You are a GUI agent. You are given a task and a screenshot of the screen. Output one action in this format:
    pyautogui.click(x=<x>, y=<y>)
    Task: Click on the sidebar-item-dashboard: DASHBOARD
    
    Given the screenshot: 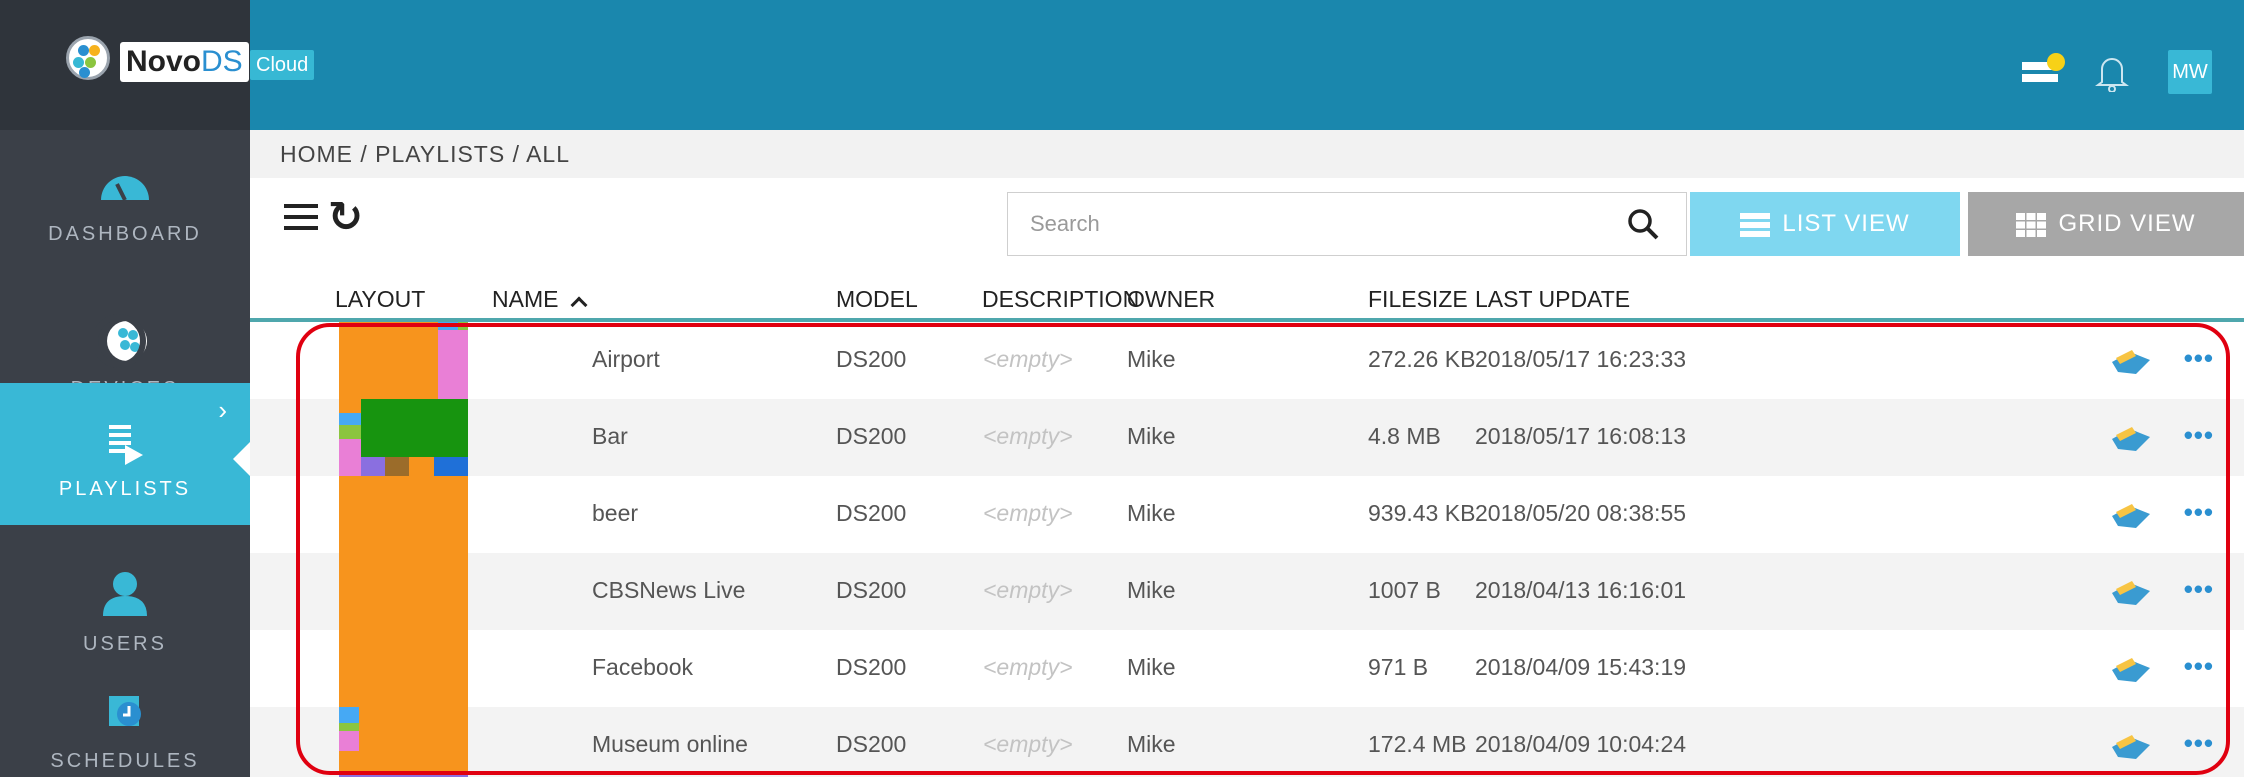 What is the action you would take?
    pyautogui.click(x=125, y=200)
    